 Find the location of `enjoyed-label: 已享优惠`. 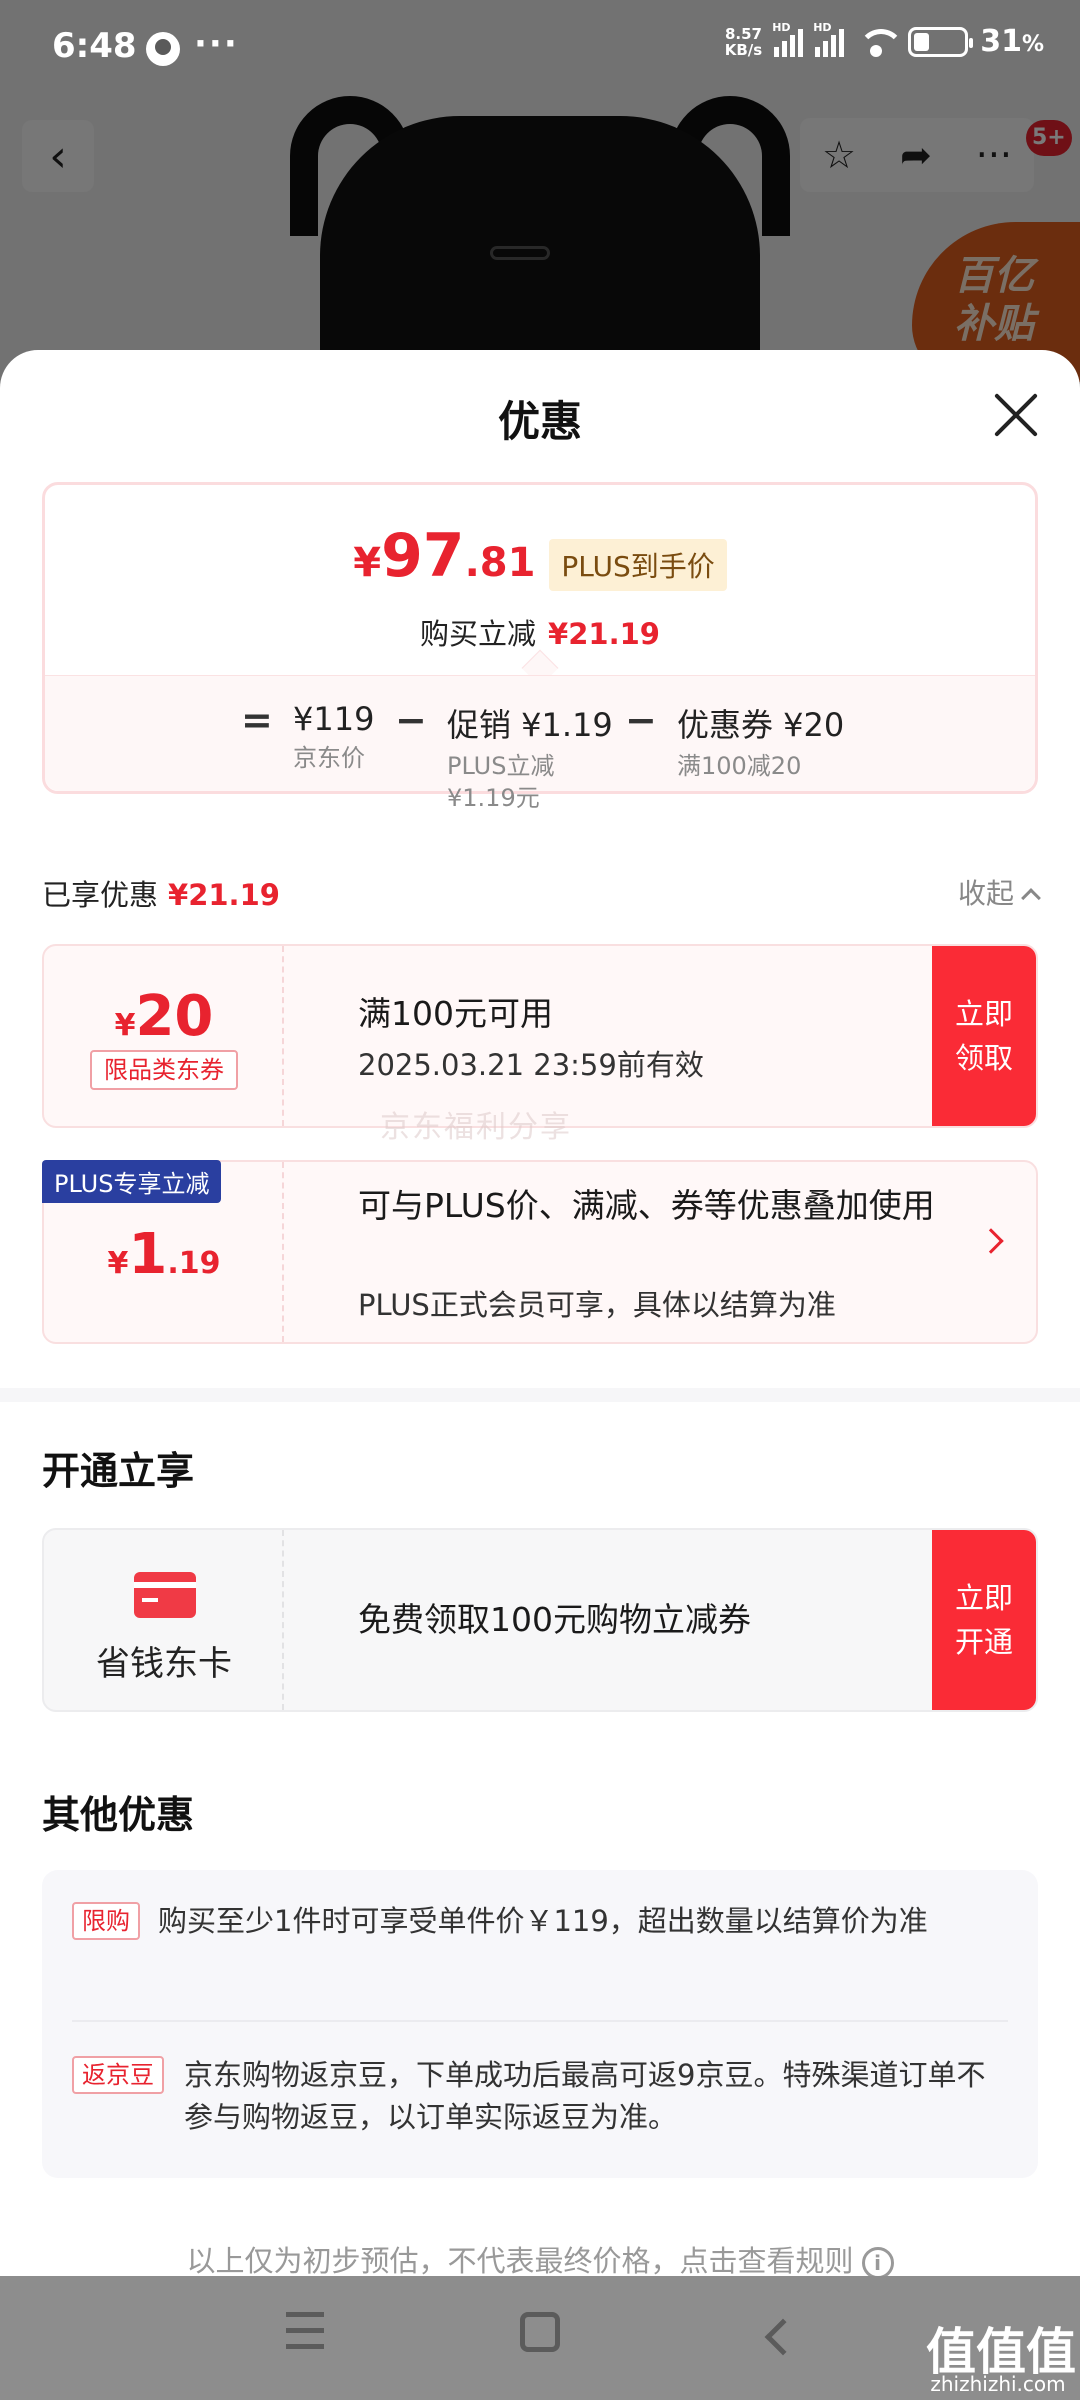

enjoyed-label: 已享优惠 is located at coordinates (100, 895).